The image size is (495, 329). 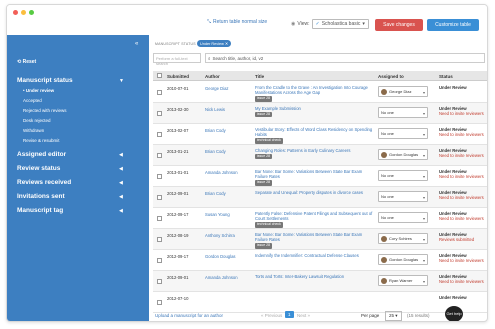 What do you see at coordinates (303, 315) in the screenshot?
I see `next-page-button: Next »` at bounding box center [303, 315].